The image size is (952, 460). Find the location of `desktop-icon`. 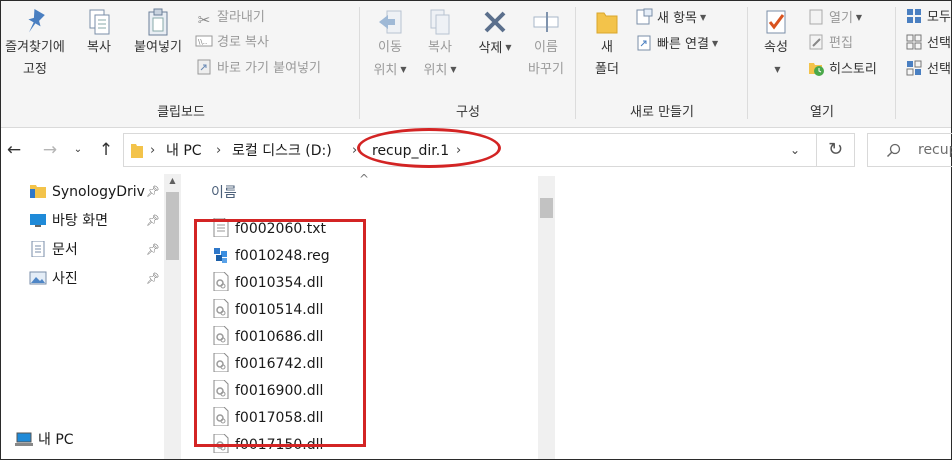

desktop-icon is located at coordinates (38, 220).